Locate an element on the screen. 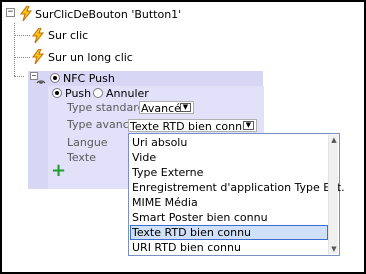 The width and height of the screenshot is (366, 274). add-action-icon: + is located at coordinates (58, 171).